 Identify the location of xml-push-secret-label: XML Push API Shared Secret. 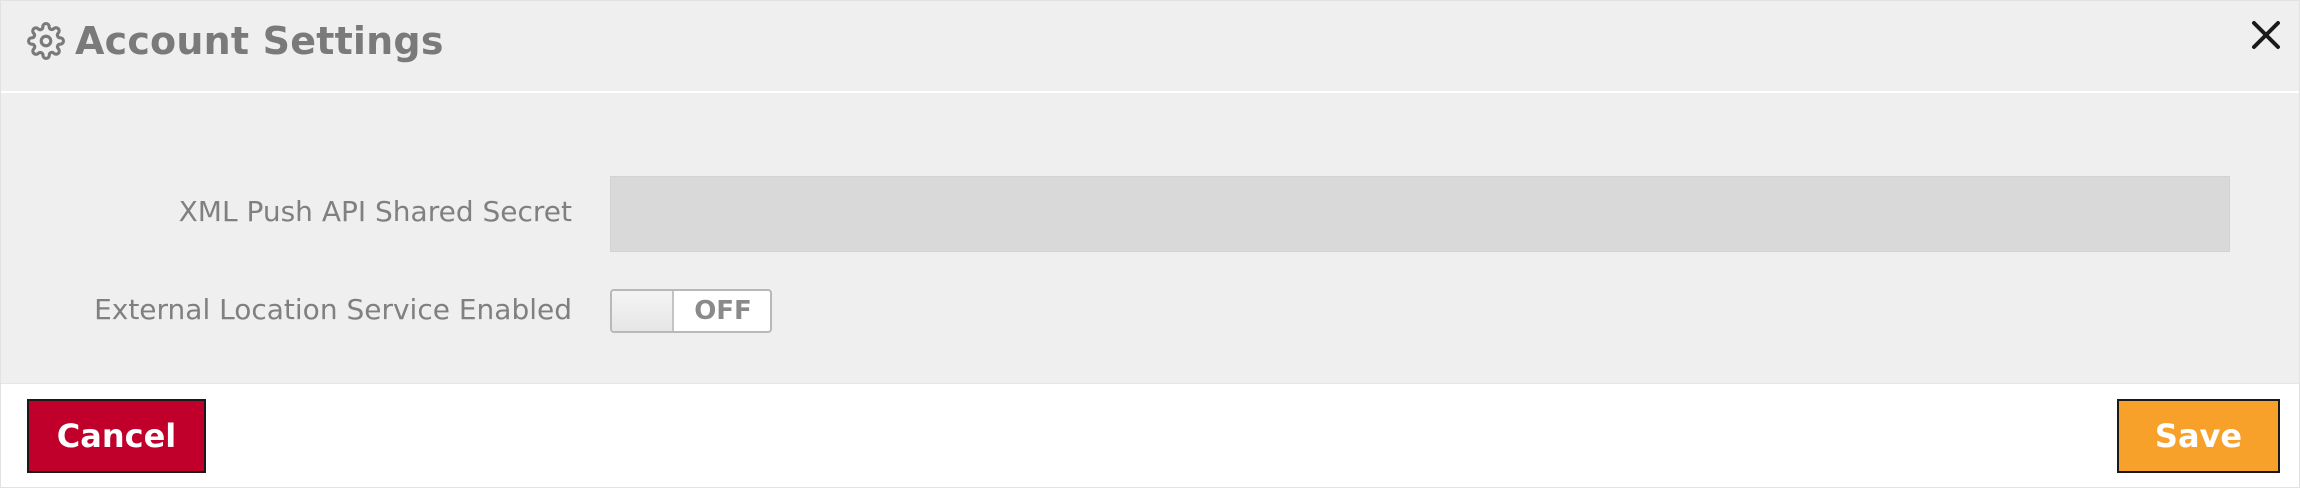
(375, 211).